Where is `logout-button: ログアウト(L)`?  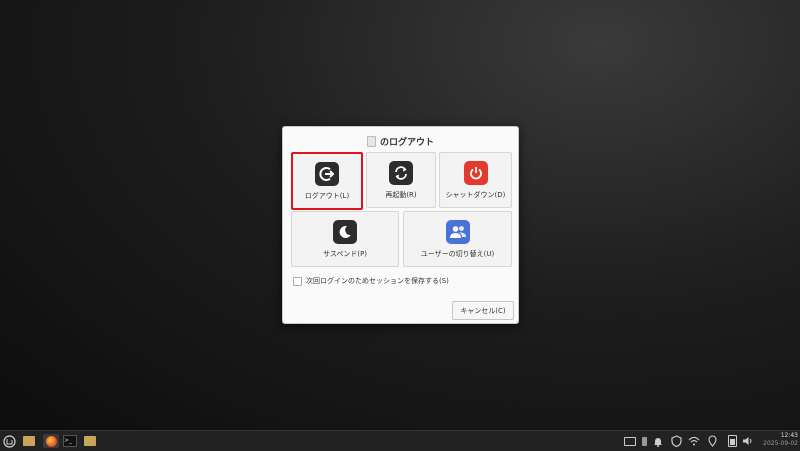 logout-button: ログアウト(L) is located at coordinates (327, 181).